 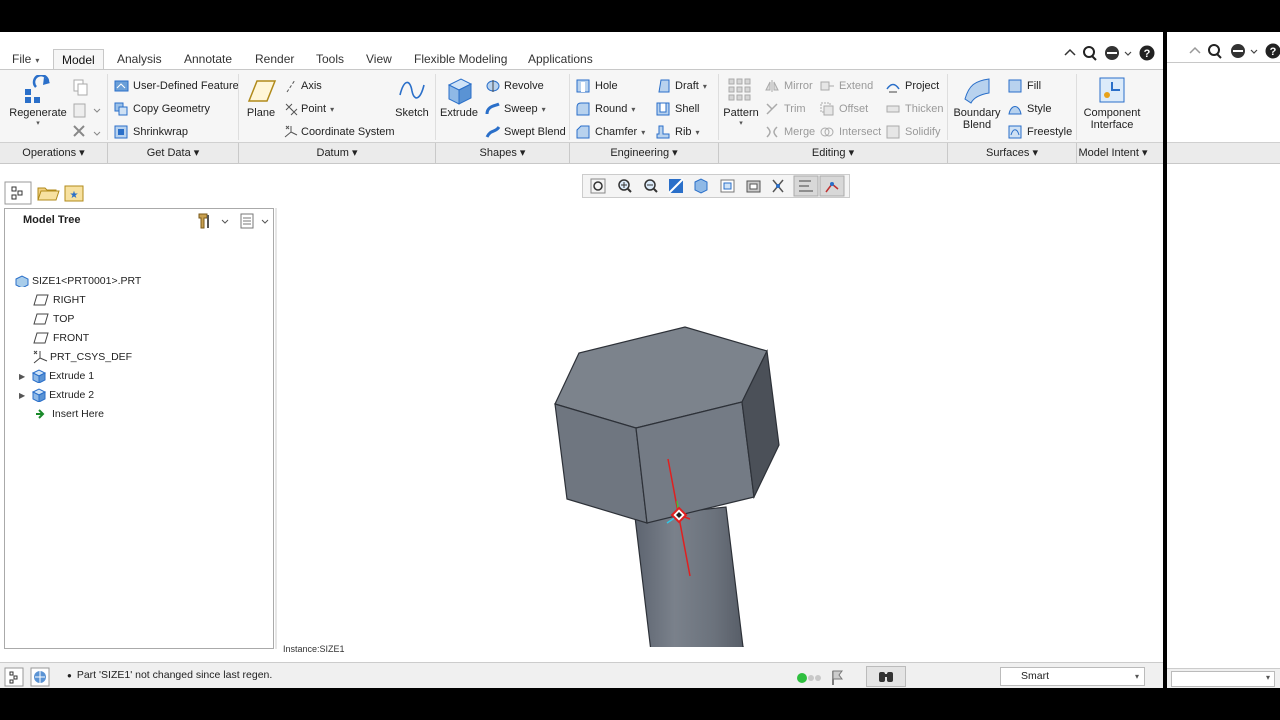 What do you see at coordinates (598, 186) in the screenshot?
I see `refit-icon` at bounding box center [598, 186].